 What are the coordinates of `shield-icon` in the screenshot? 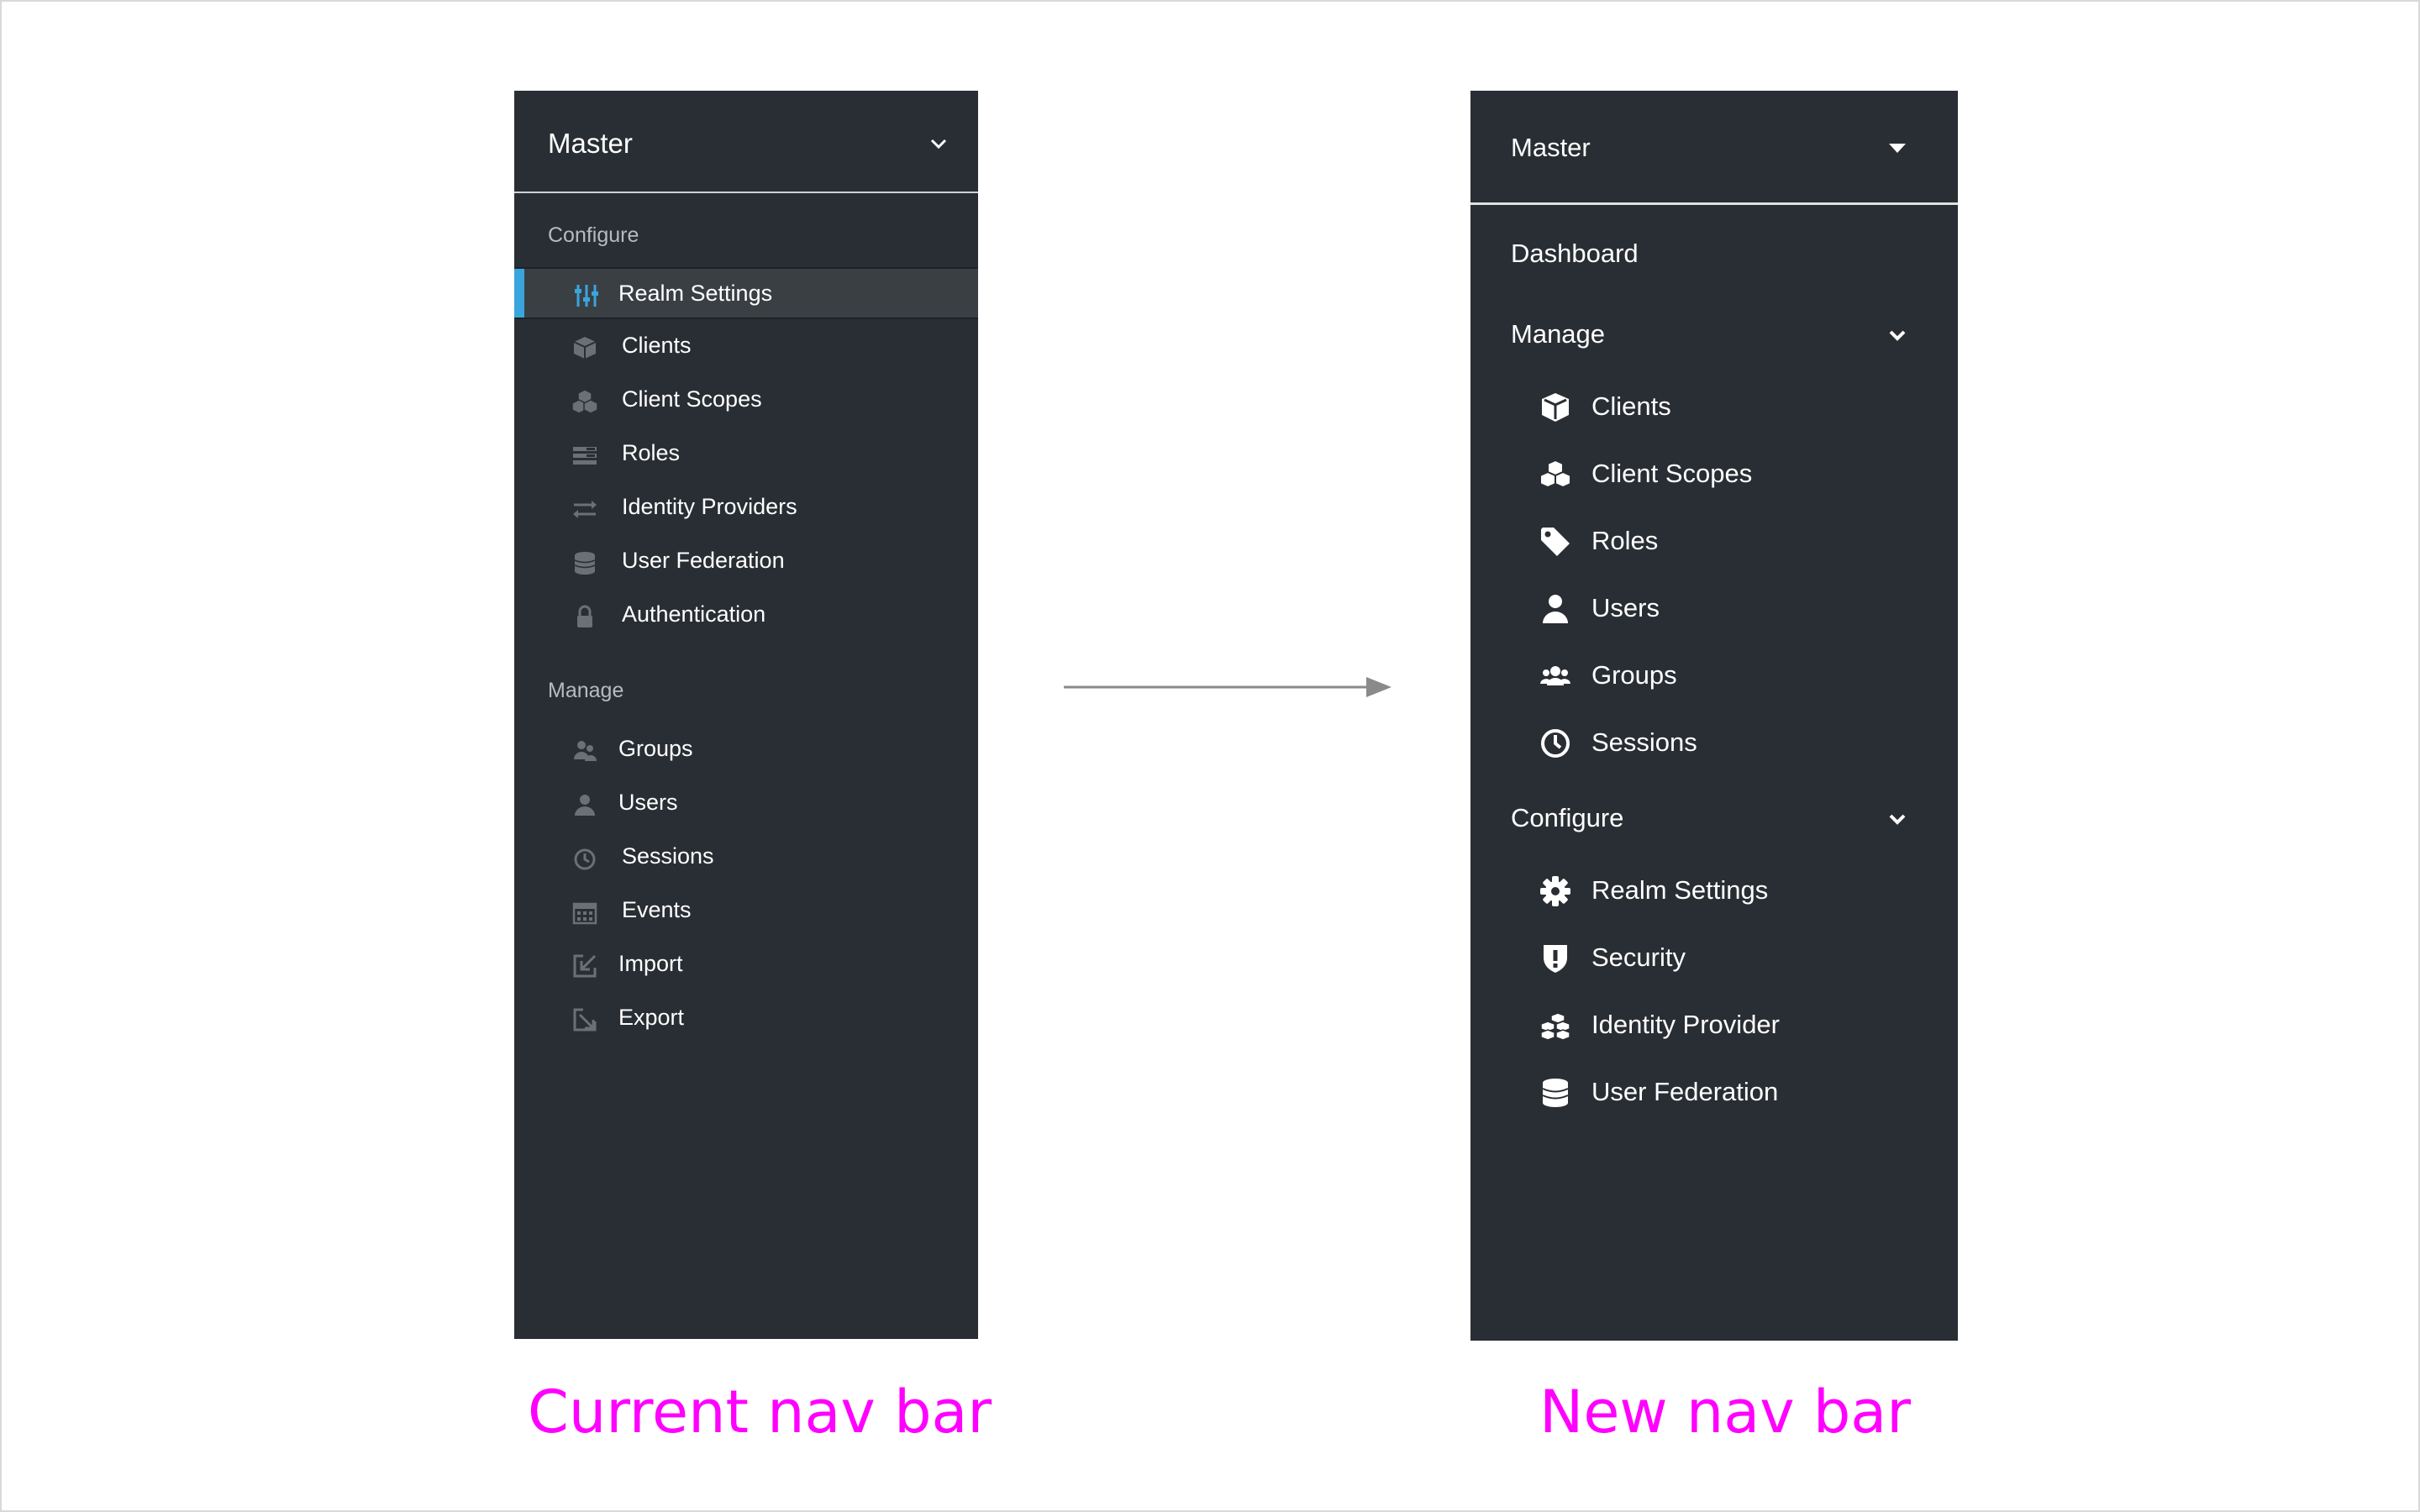 It's located at (1556, 959).